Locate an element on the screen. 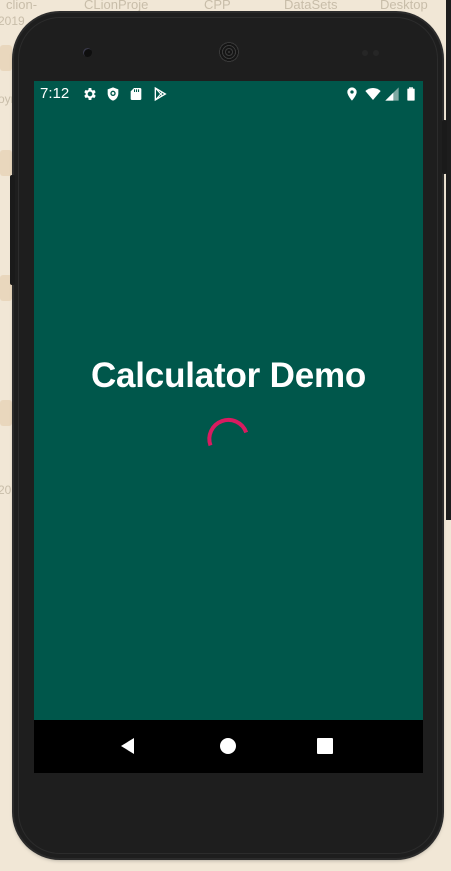 This screenshot has width=451, height=871. desktop-fragment: oyr is located at coordinates (7, 99).